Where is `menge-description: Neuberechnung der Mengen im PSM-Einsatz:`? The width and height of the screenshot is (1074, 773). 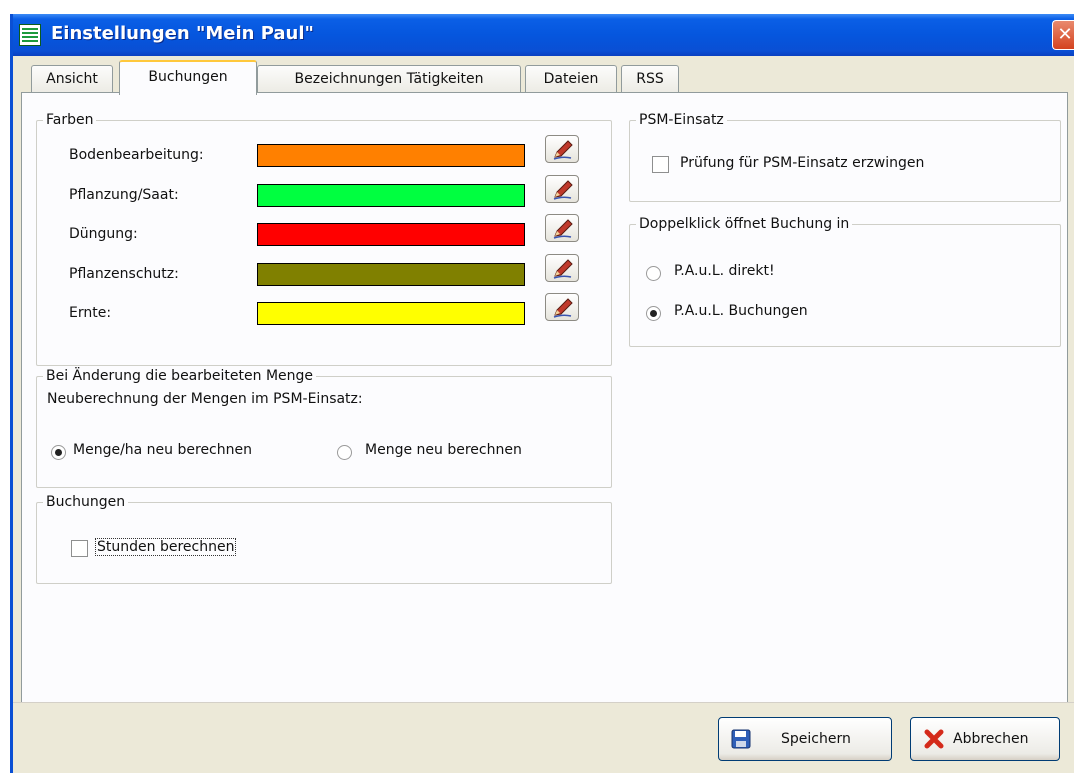 menge-description: Neuberechnung der Mengen im PSM-Einsatz: is located at coordinates (205, 399).